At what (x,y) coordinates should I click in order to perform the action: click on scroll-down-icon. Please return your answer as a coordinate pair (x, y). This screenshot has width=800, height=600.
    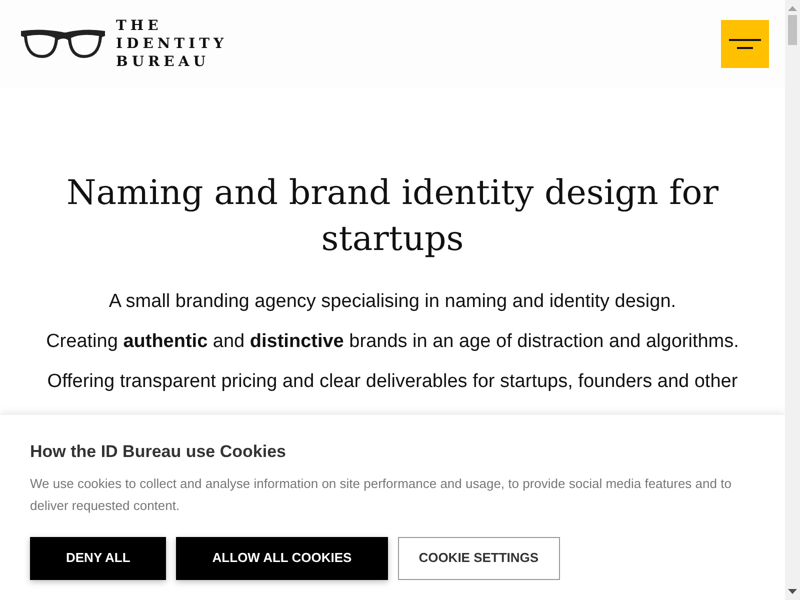
    Looking at the image, I should click on (792, 592).